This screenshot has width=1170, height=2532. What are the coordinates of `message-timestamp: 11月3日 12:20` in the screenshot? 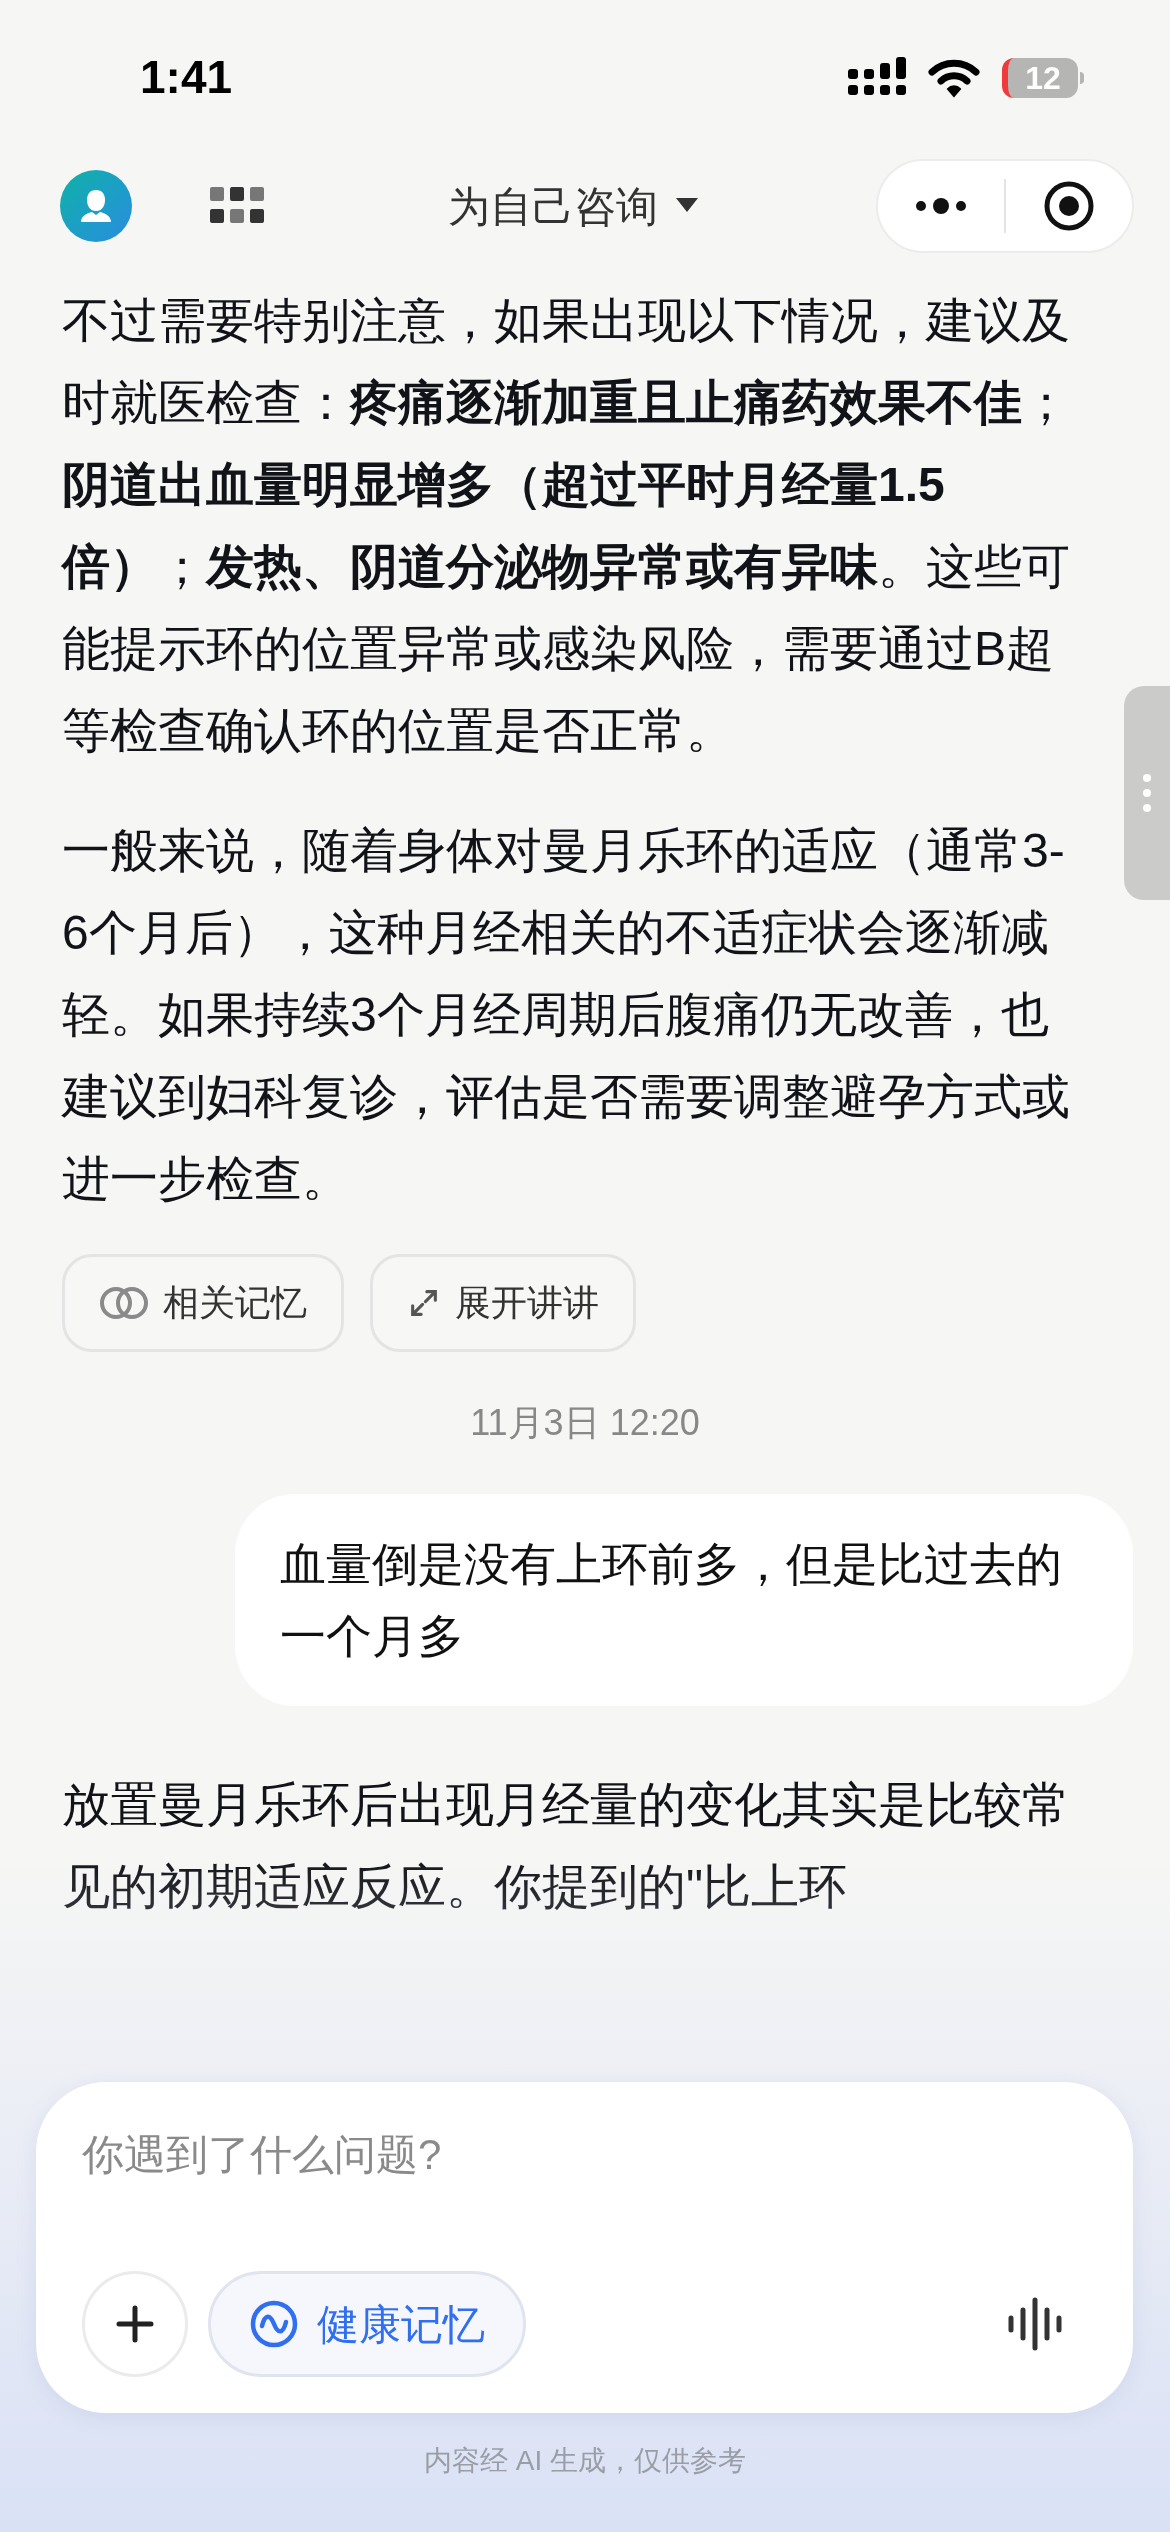 It's located at (585, 1423).